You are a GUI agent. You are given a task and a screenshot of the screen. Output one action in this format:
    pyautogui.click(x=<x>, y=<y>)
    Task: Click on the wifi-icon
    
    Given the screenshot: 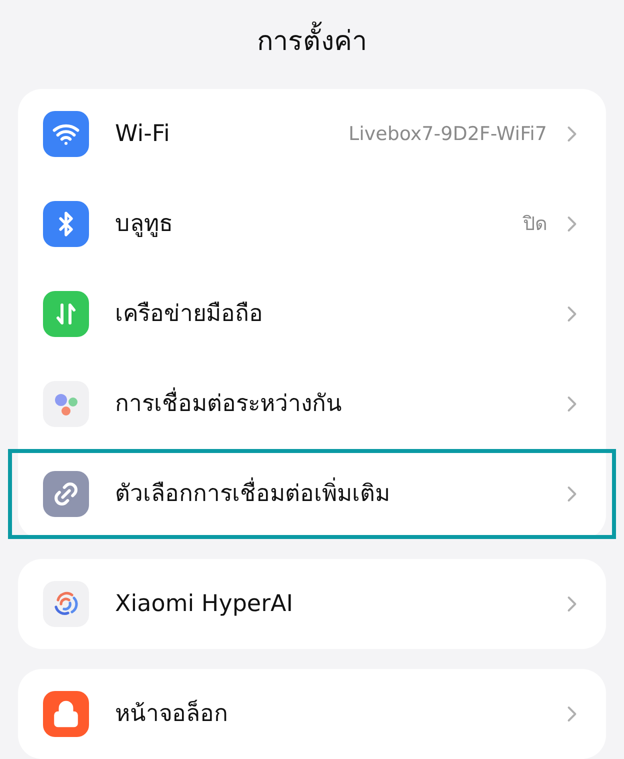 What is the action you would take?
    pyautogui.click(x=66, y=134)
    